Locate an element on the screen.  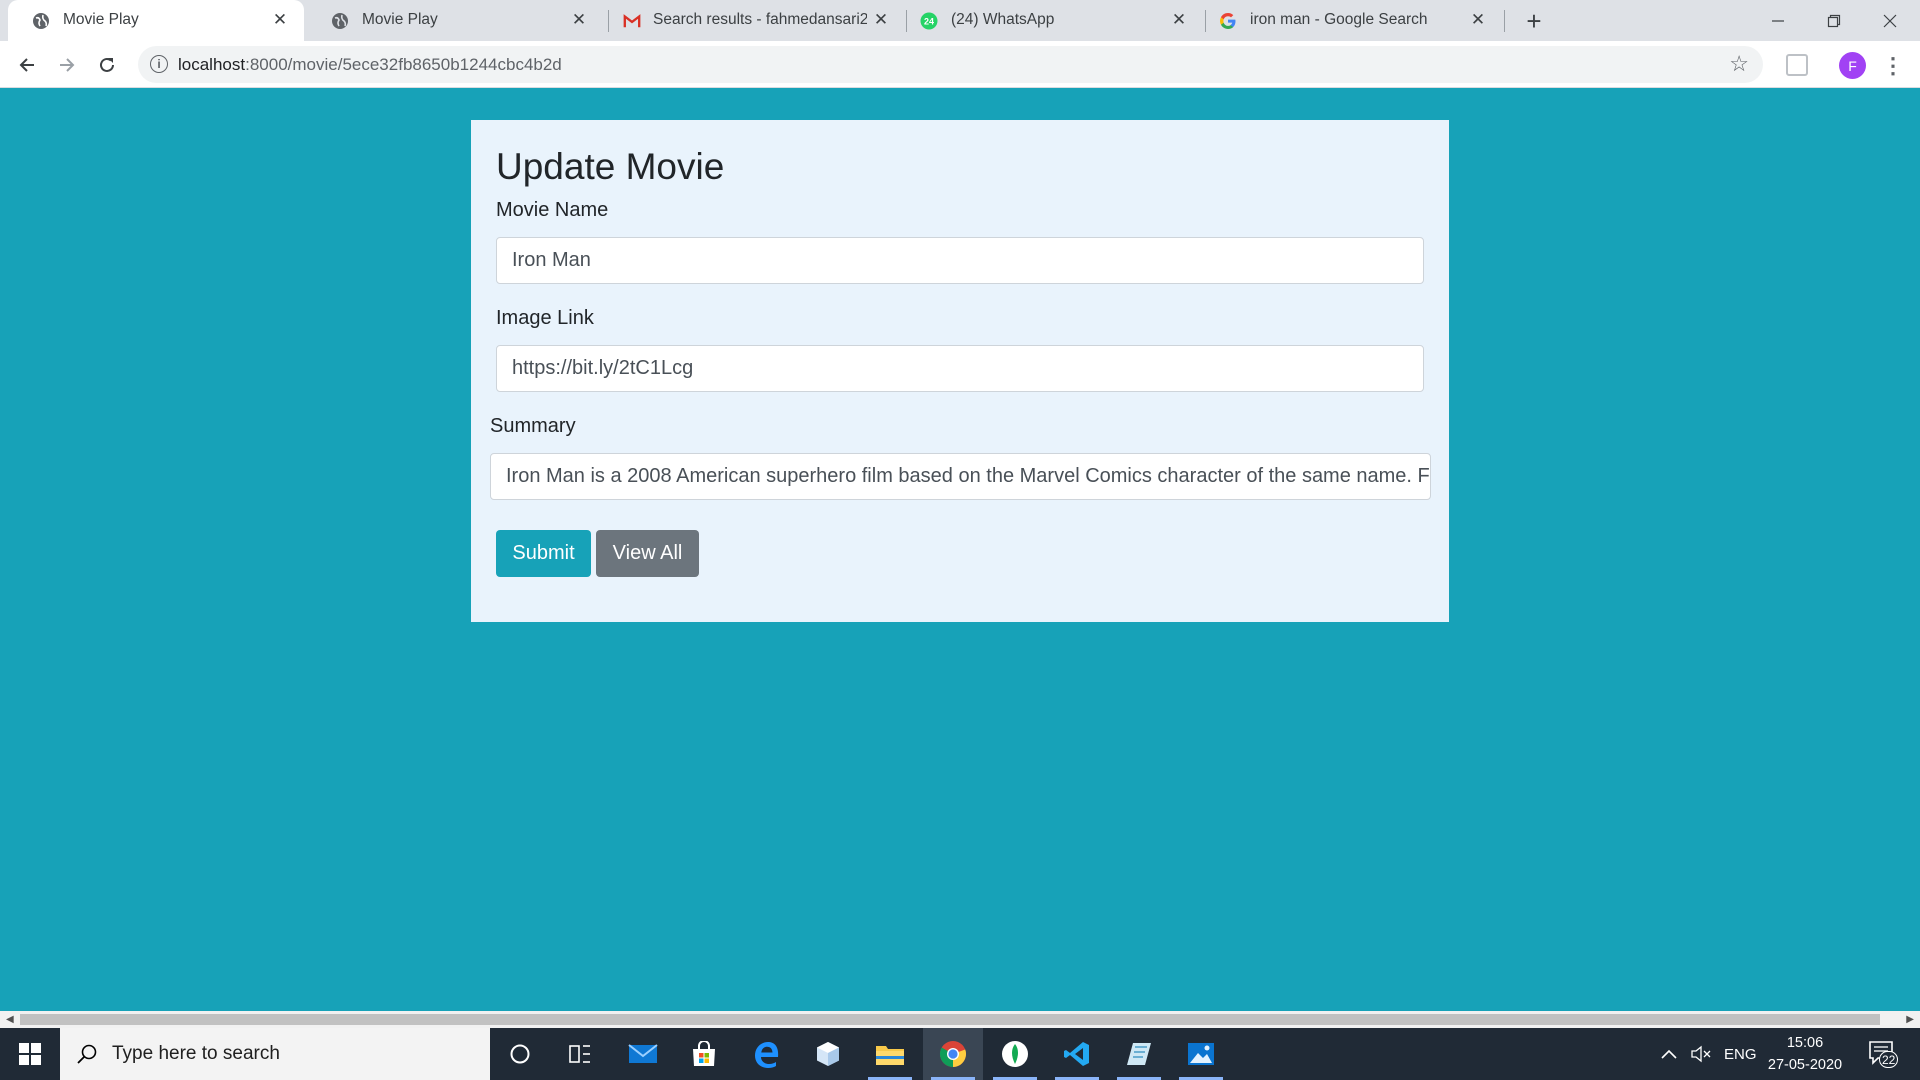
clock-time: 15:06 is located at coordinates (1805, 1043).